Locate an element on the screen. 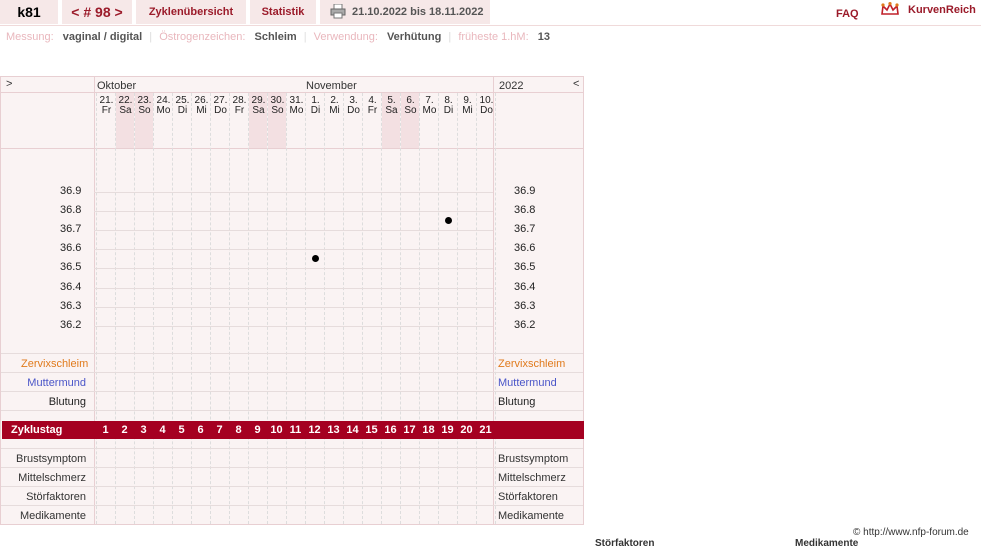  cycle-day-number: 1 is located at coordinates (105, 430).